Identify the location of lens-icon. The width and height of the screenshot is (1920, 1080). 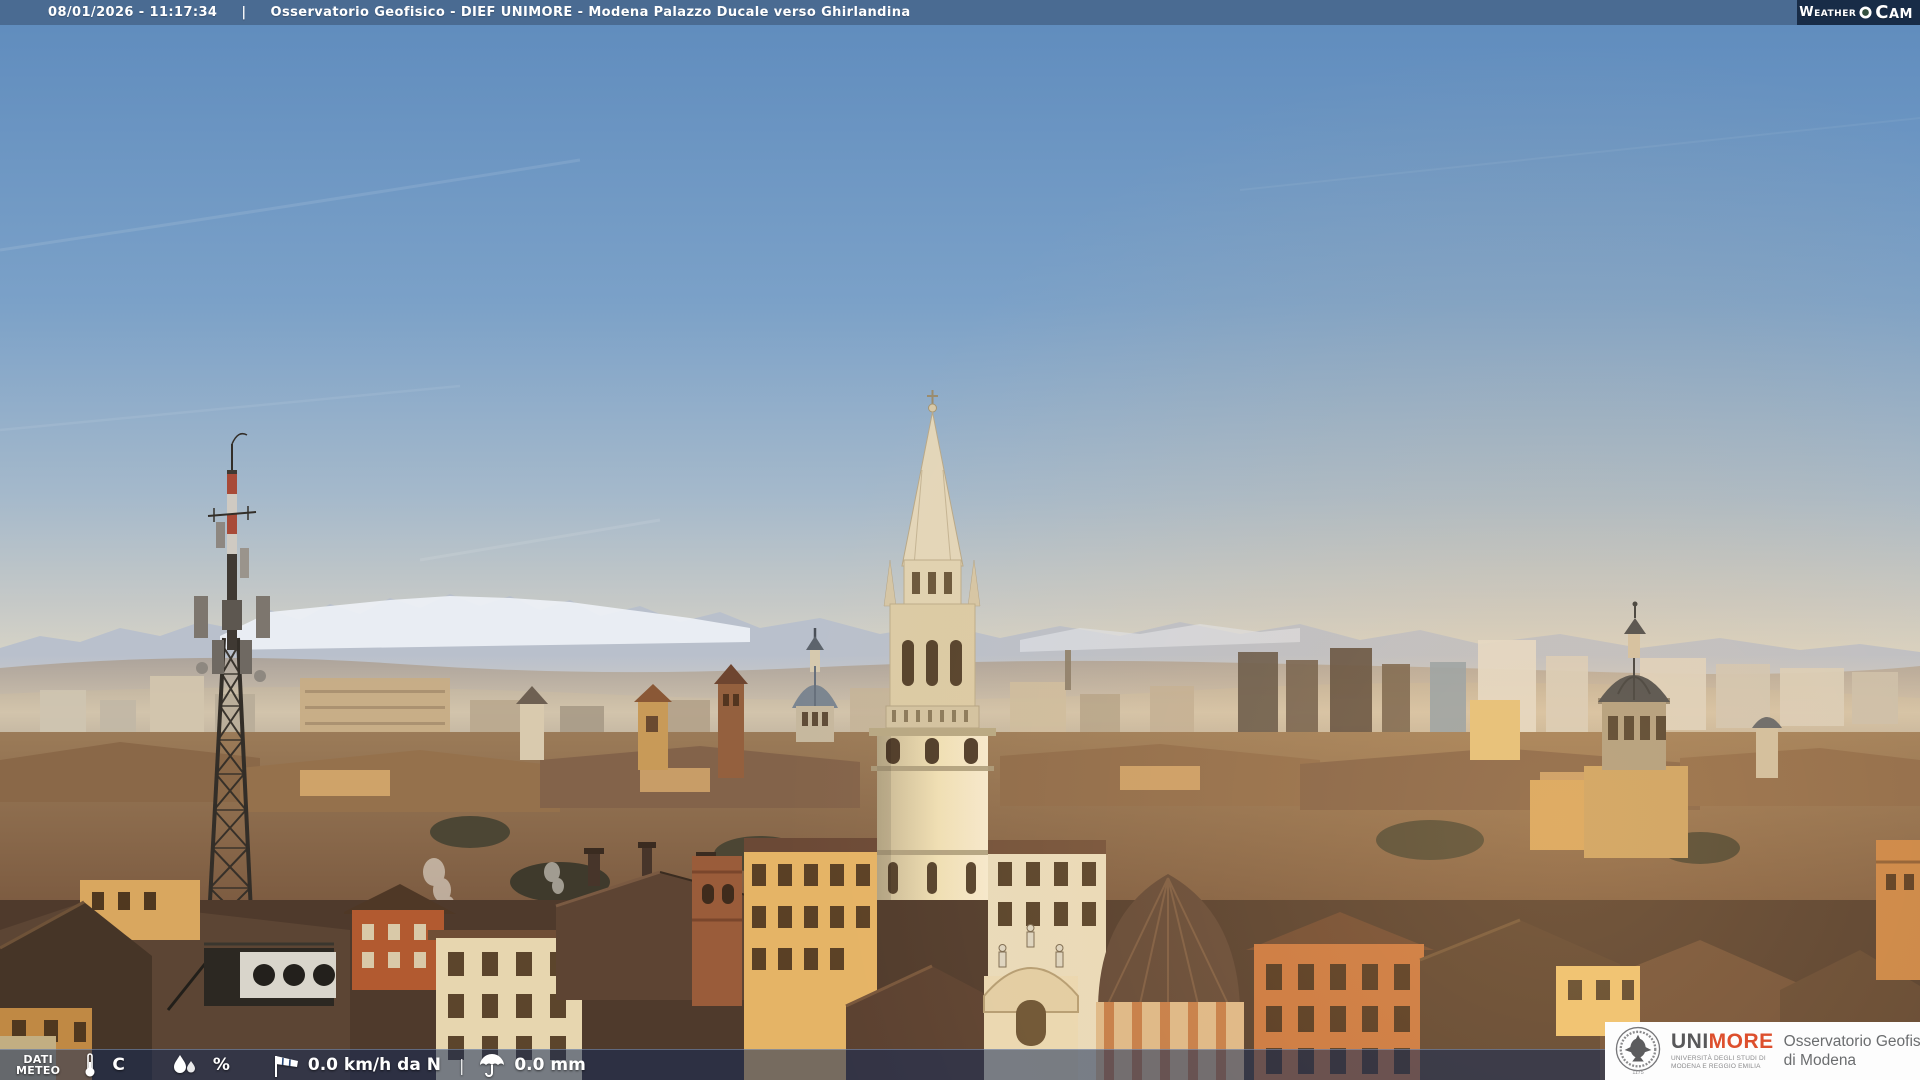
(1865, 12).